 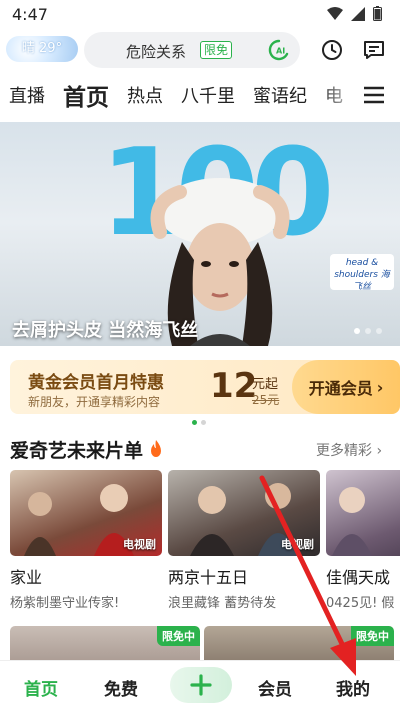 I want to click on open-vip-button: 开通会员 ›, so click(x=346, y=387).